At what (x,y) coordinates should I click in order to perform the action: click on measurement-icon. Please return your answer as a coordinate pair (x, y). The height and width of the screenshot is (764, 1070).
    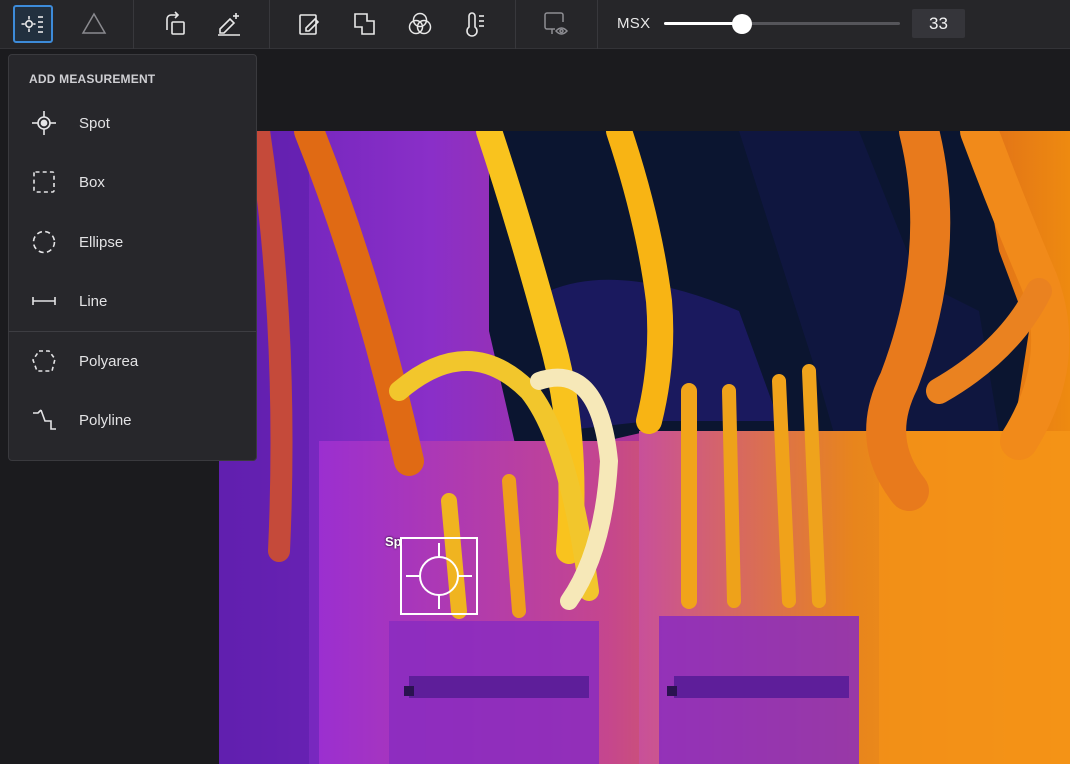
    Looking at the image, I should click on (32, 24).